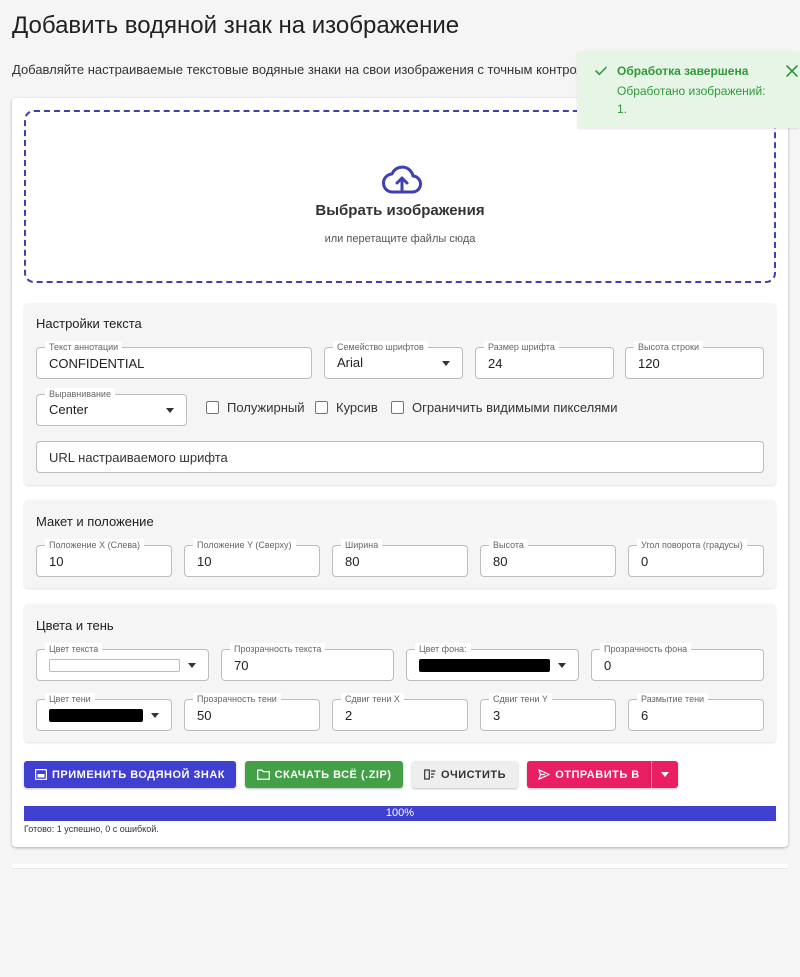 The width and height of the screenshot is (800, 977). What do you see at coordinates (673, 699) in the screenshot?
I see `shadow-blur-label: Размытие тени` at bounding box center [673, 699].